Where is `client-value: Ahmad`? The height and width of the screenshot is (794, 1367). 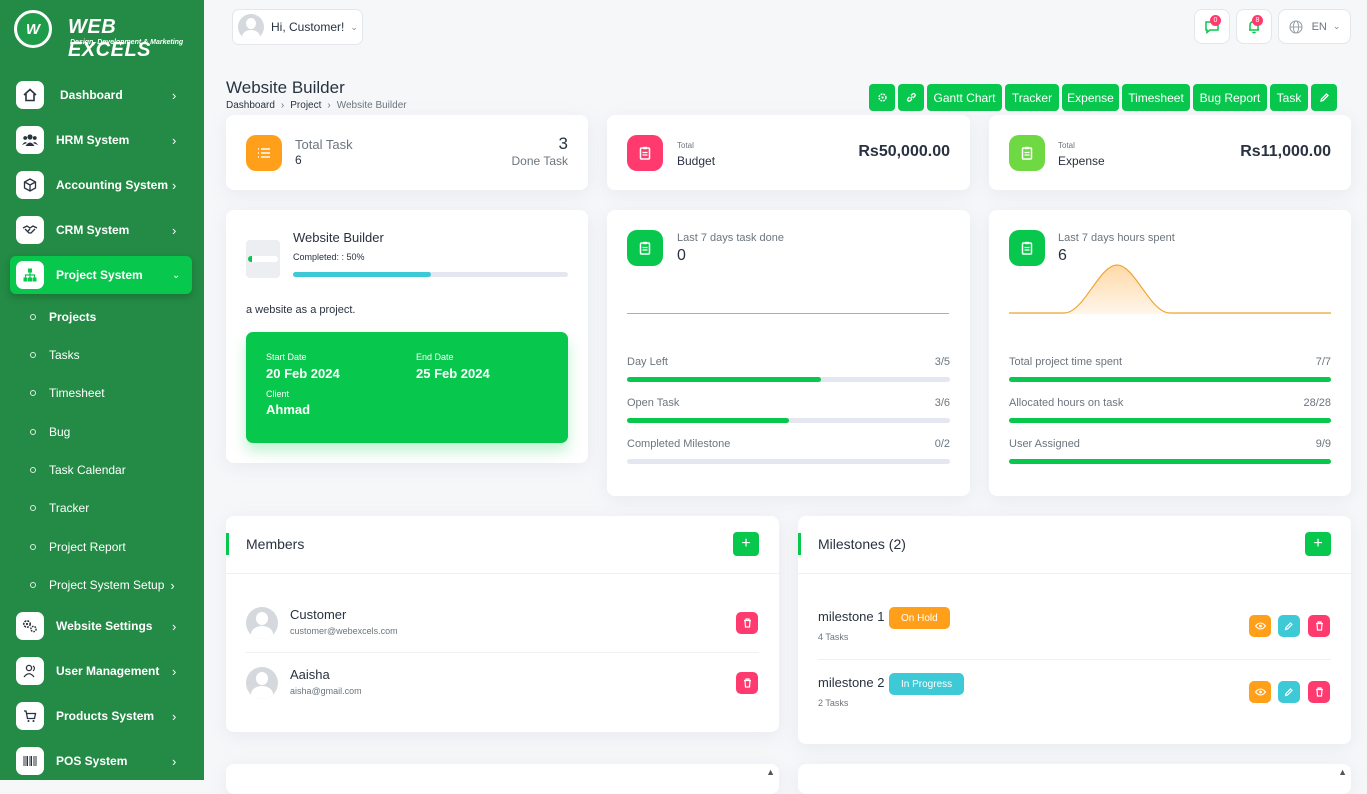 client-value: Ahmad is located at coordinates (288, 409).